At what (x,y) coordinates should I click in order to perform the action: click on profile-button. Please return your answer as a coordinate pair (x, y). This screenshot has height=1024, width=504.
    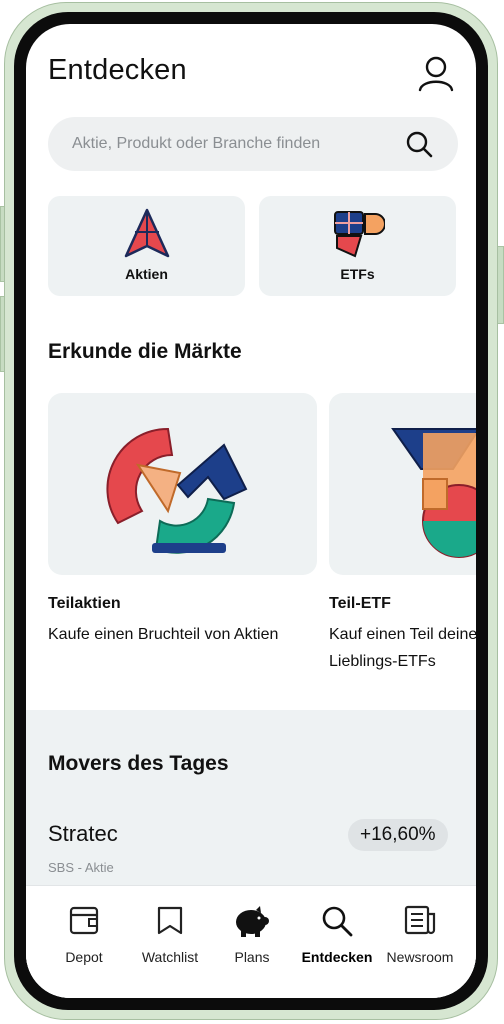
    Looking at the image, I should click on (436, 73).